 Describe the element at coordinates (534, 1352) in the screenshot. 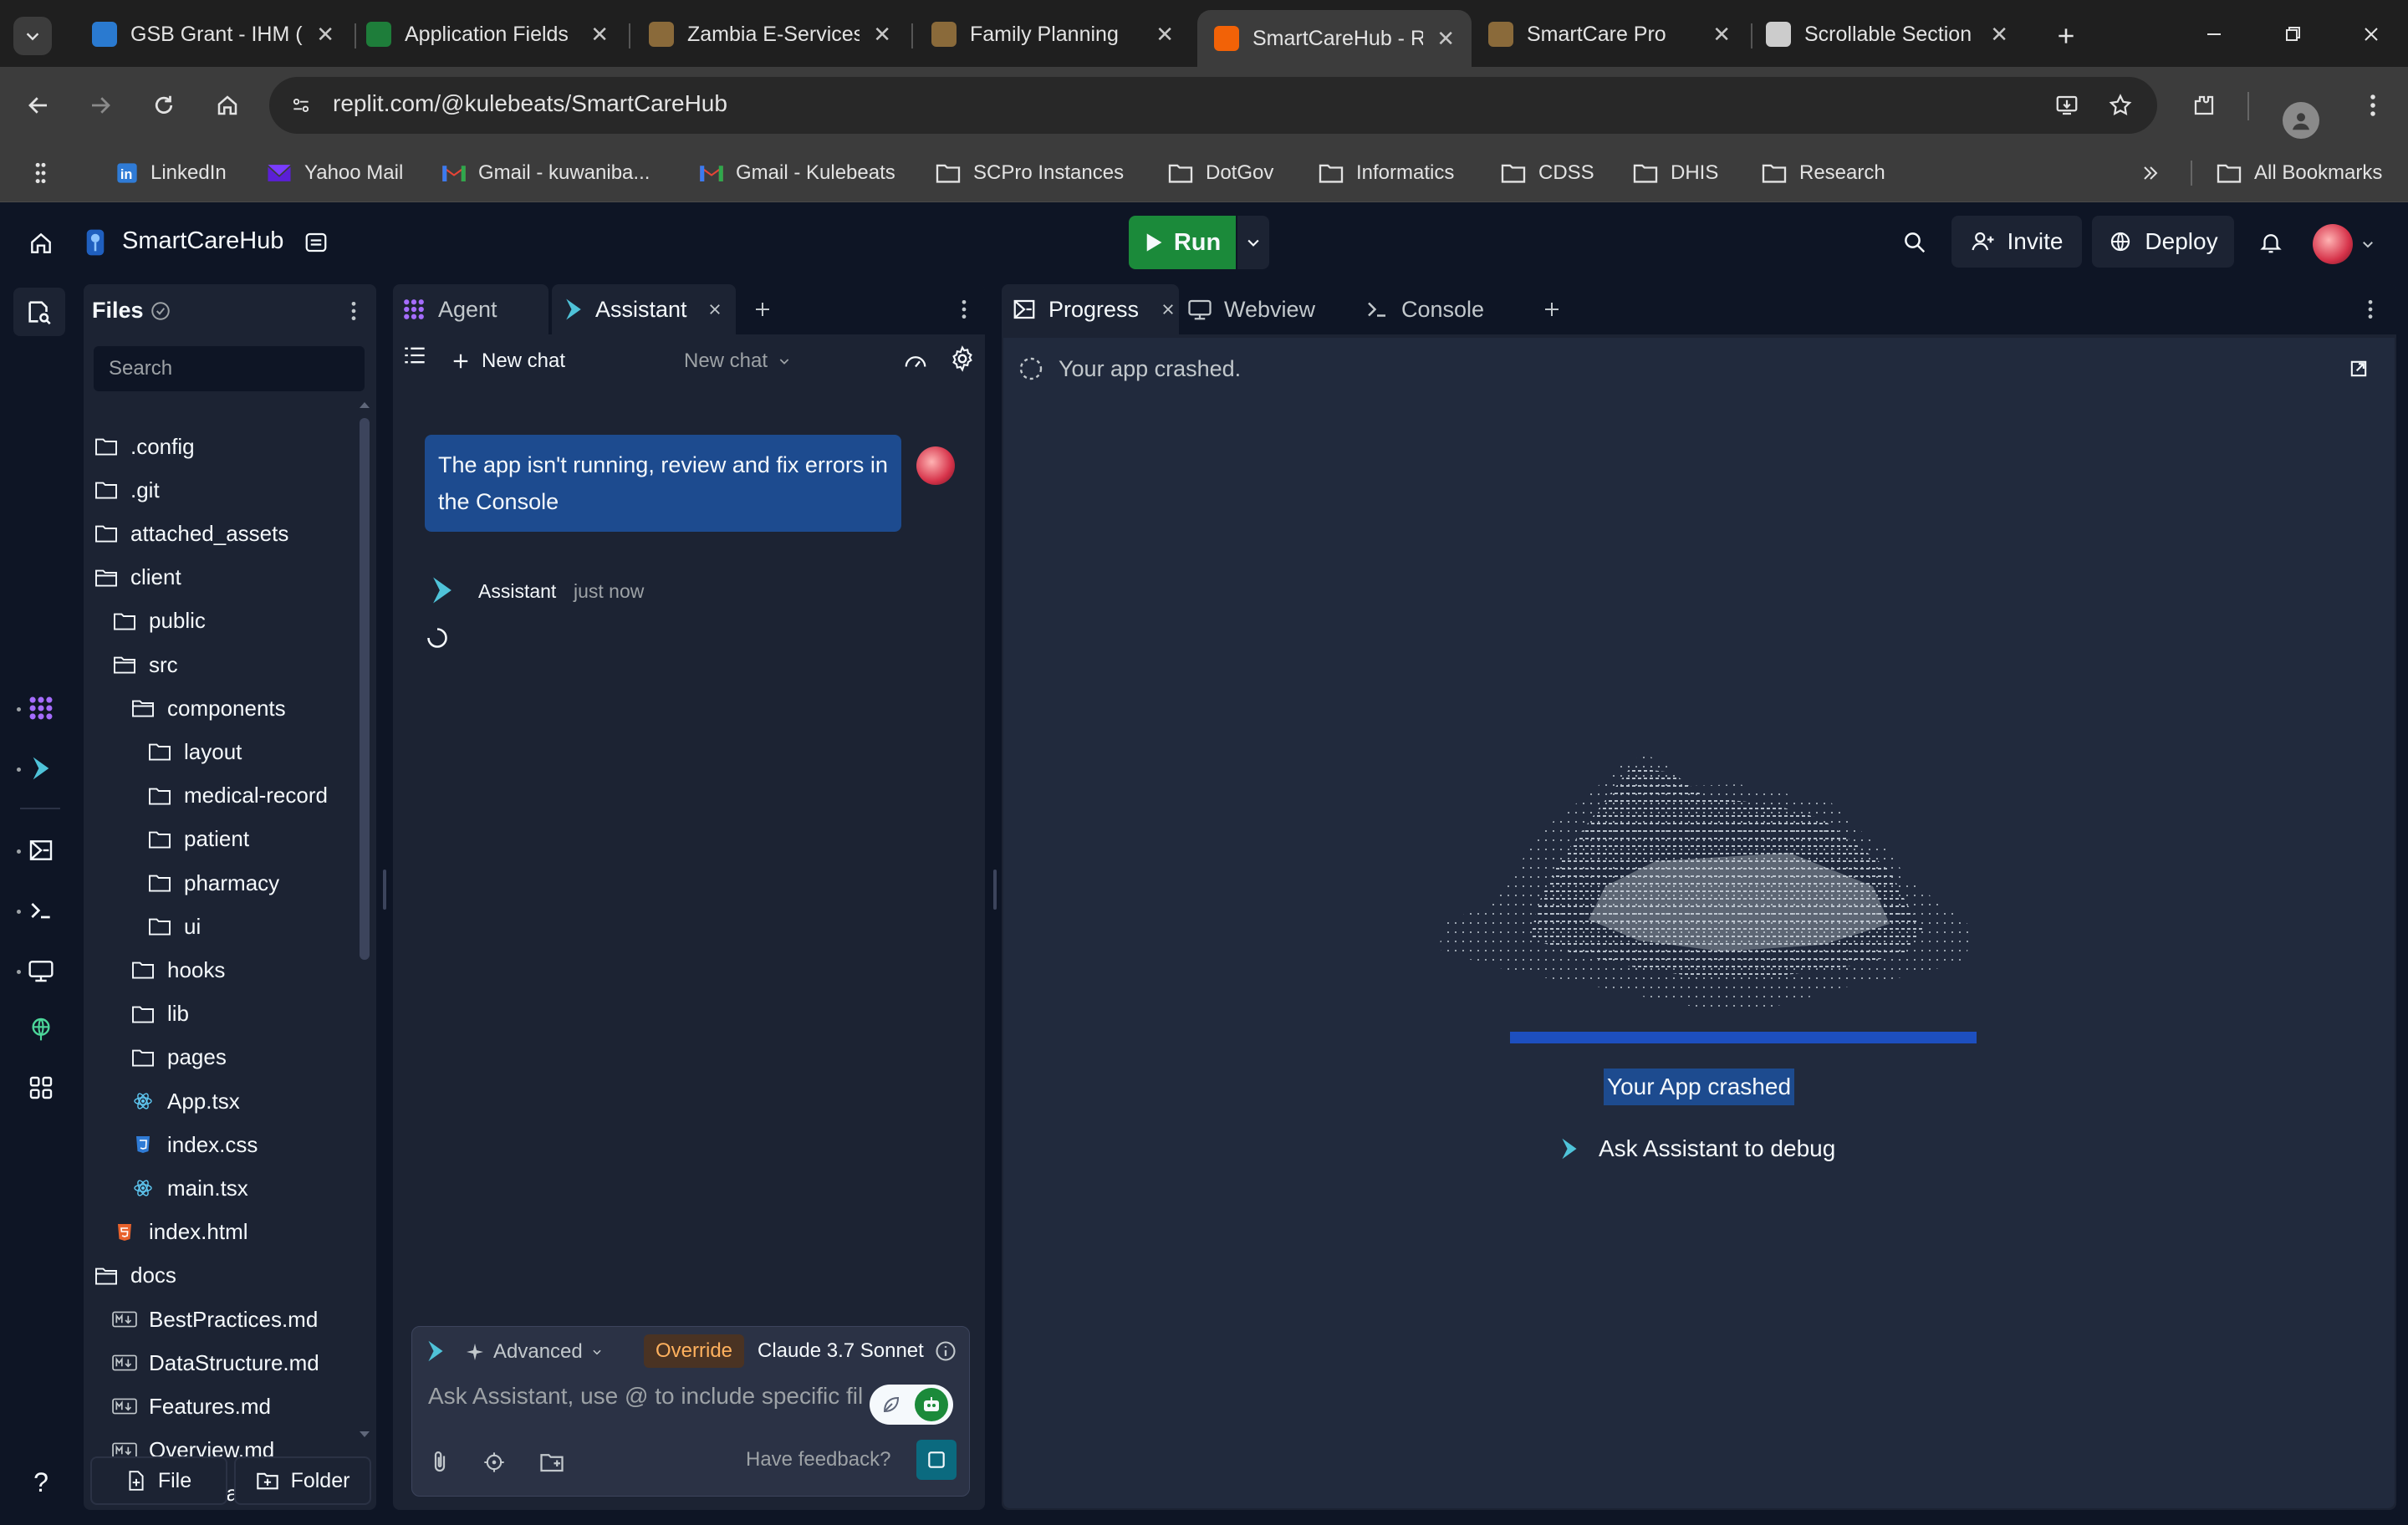

I see `advanced-mode-select: Advanced` at that location.